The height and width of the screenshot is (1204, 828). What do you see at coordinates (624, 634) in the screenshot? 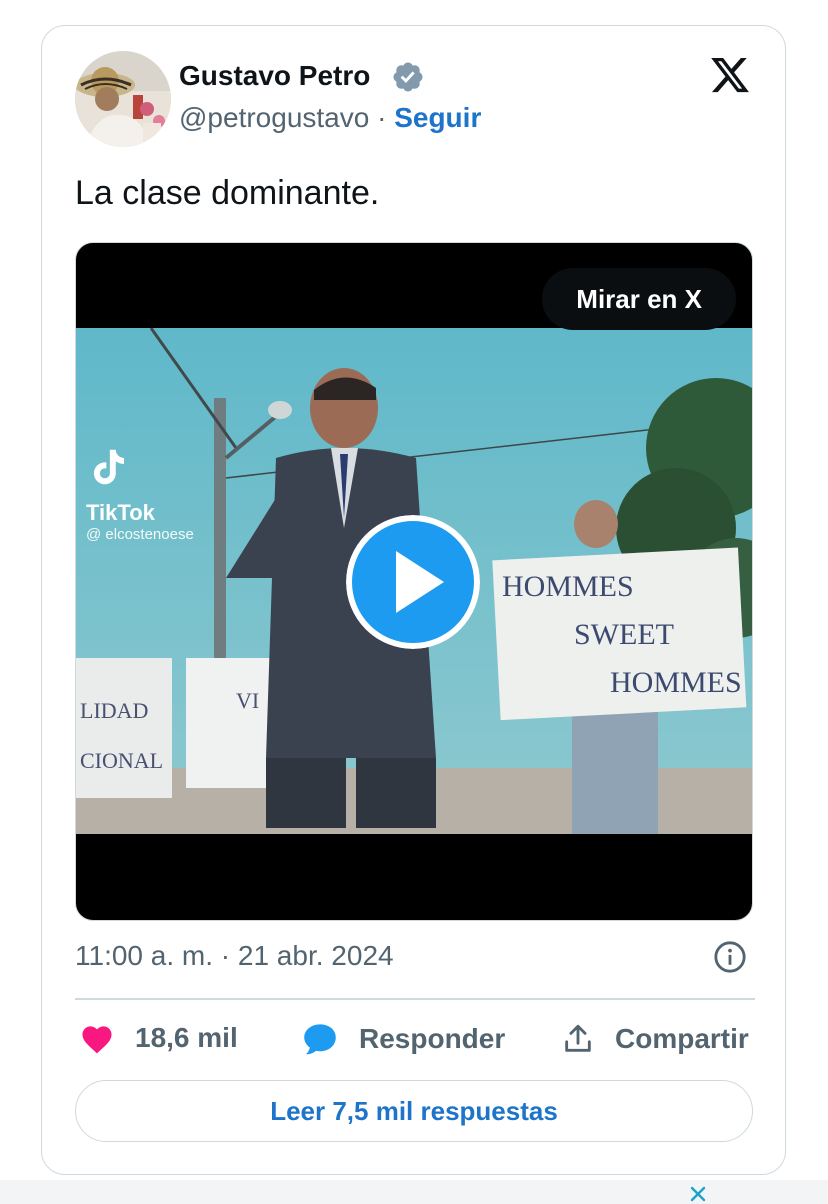
I see `sign-line-2: SWEET` at bounding box center [624, 634].